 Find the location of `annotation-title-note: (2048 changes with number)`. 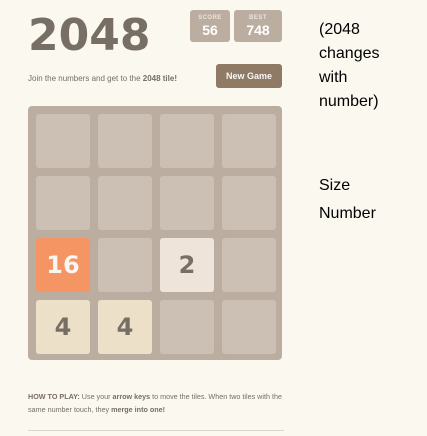

annotation-title-note: (2048 changes with number) is located at coordinates (369, 66).